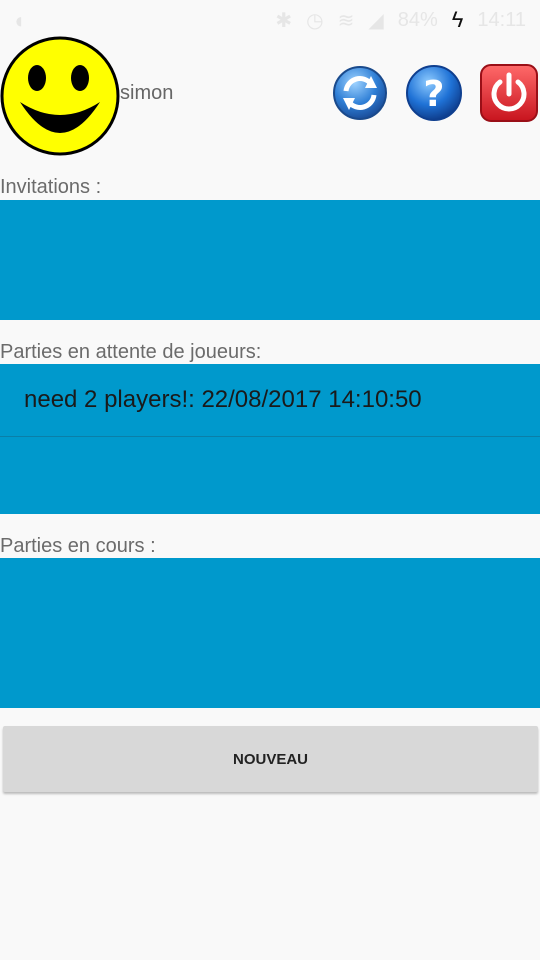  Describe the element at coordinates (270, 400) in the screenshot. I see `list-item: need 2 players!: 22/08/2017 14:10:50` at that location.